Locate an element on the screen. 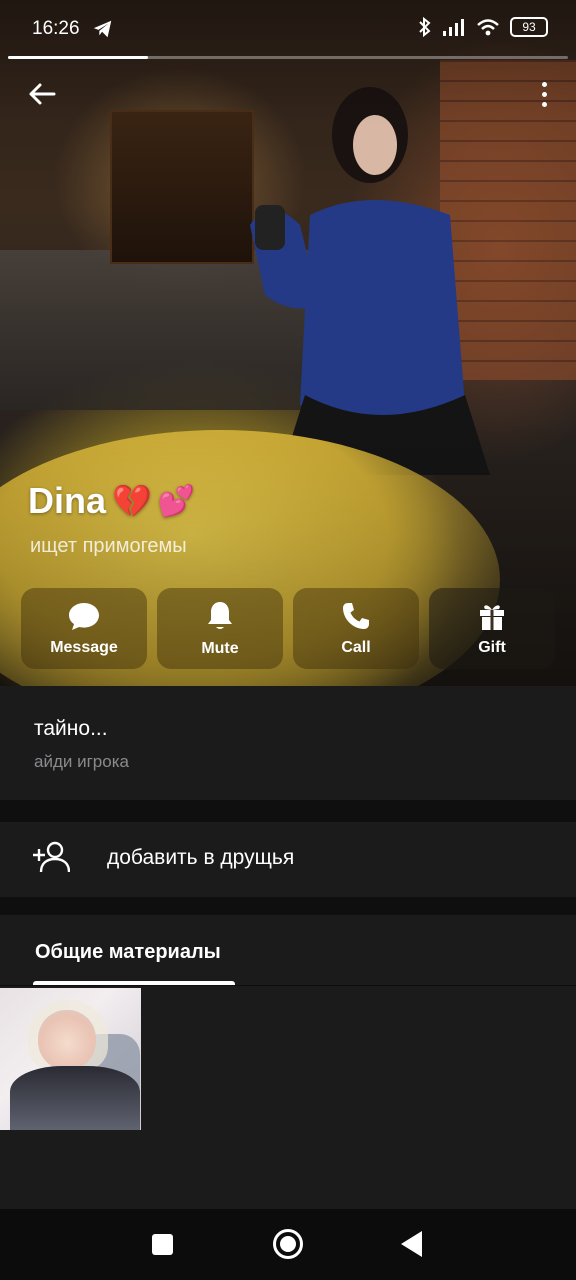 The height and width of the screenshot is (1280, 576). gift-button: Gift is located at coordinates (492, 628).